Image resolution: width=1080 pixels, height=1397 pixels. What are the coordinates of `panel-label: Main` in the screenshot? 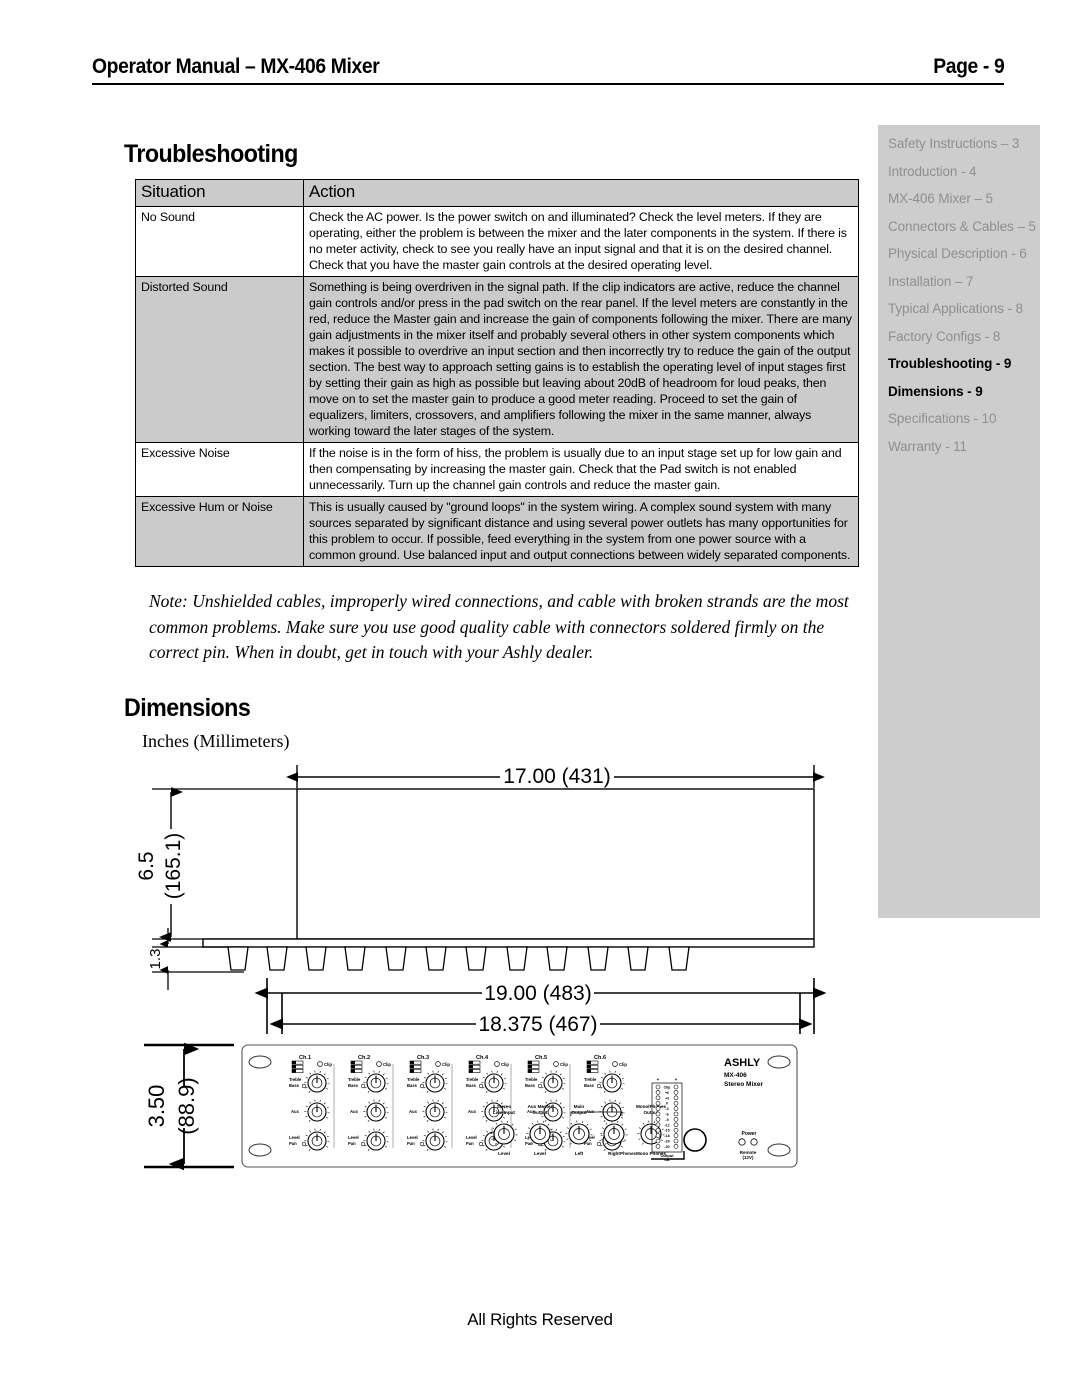 It's located at (579, 1106).